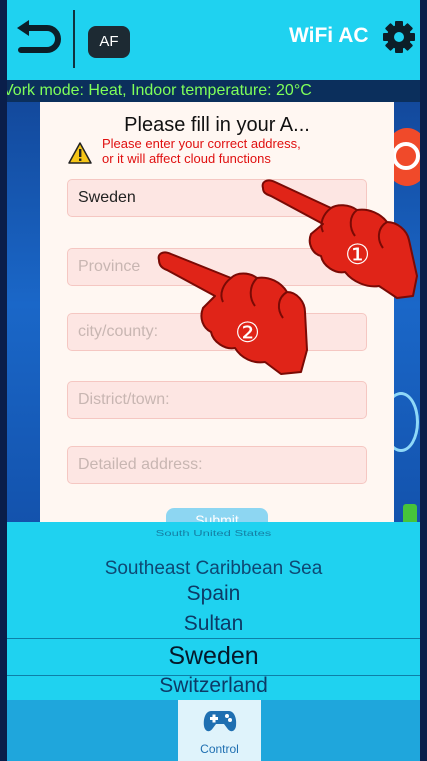  Describe the element at coordinates (232, 313) in the screenshot. I see `pointing-hand-icon: ②` at that location.